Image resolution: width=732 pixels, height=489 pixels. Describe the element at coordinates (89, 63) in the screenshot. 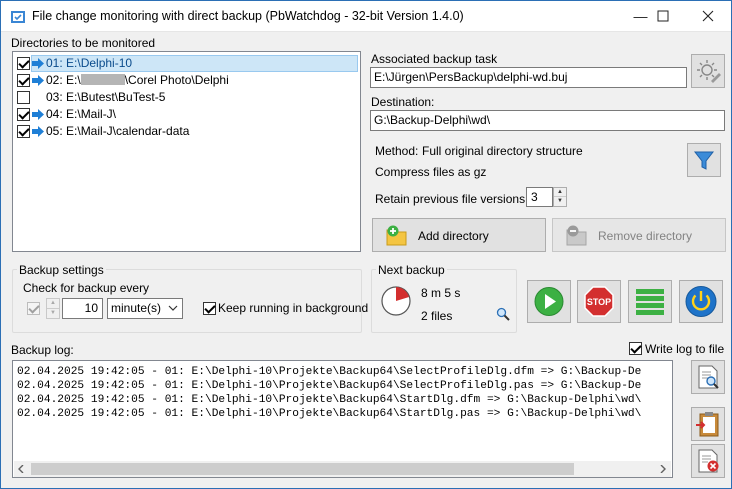

I see `list-item-label: 01: E:\Delphi-10` at that location.